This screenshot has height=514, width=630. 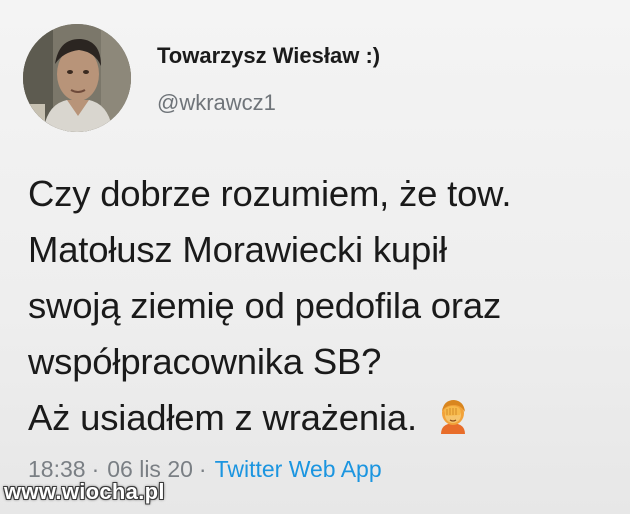 What do you see at coordinates (268, 56) in the screenshot?
I see `display-name: Towarzysz Wiesław :)` at bounding box center [268, 56].